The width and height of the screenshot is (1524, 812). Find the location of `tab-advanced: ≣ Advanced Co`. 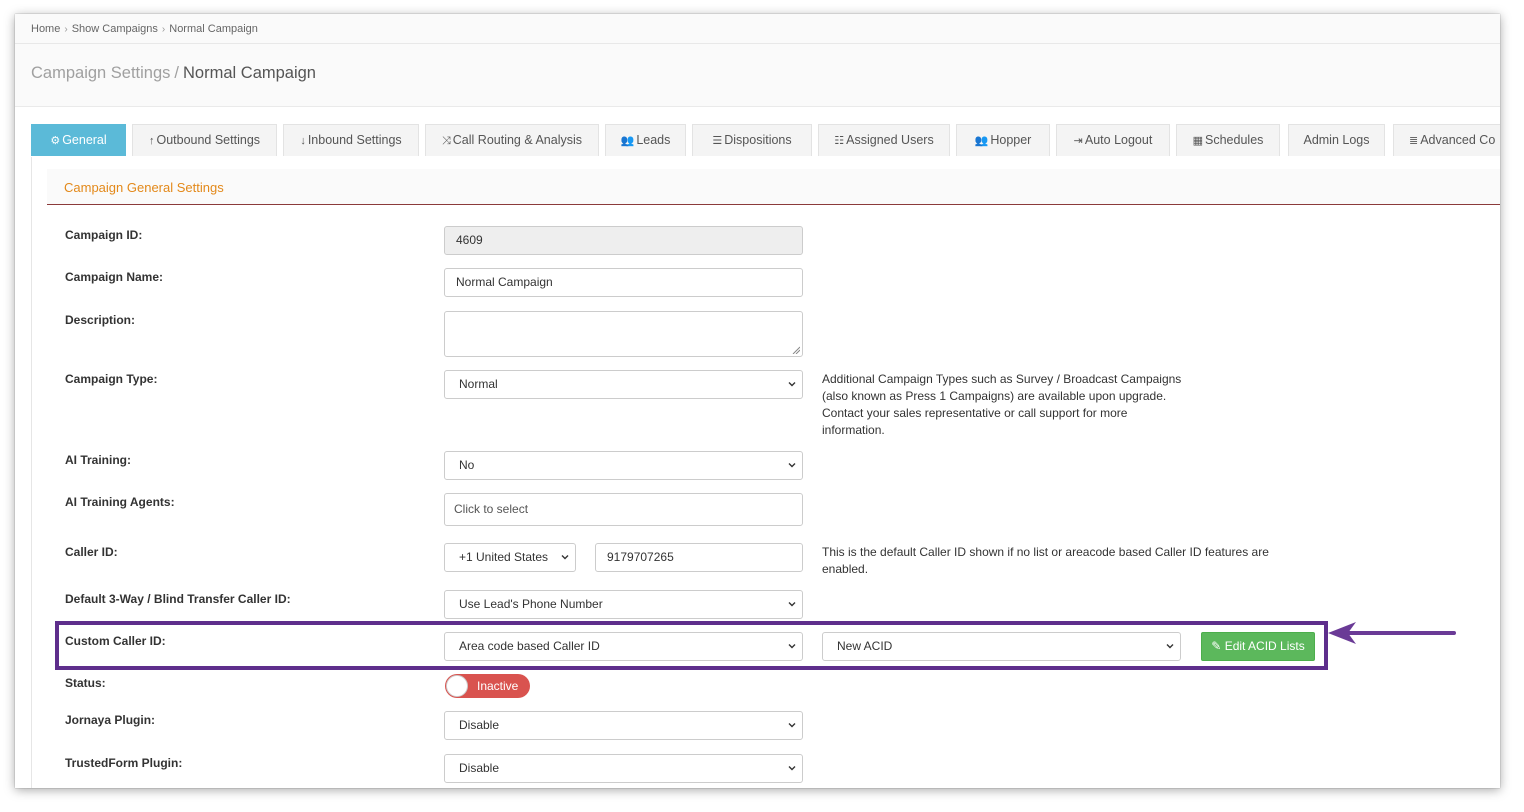

tab-advanced: ≣ Advanced Co is located at coordinates (1446, 140).